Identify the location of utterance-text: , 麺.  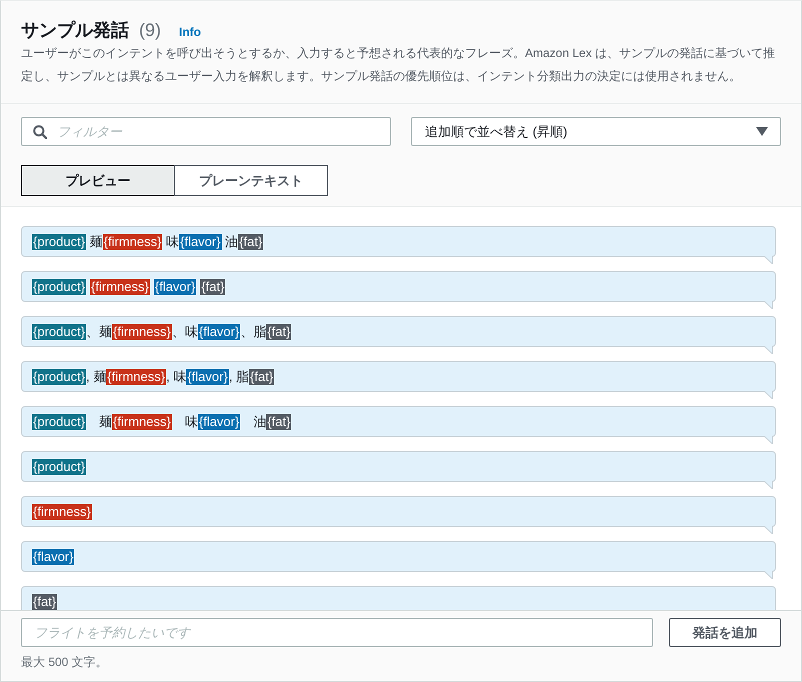
(96, 376).